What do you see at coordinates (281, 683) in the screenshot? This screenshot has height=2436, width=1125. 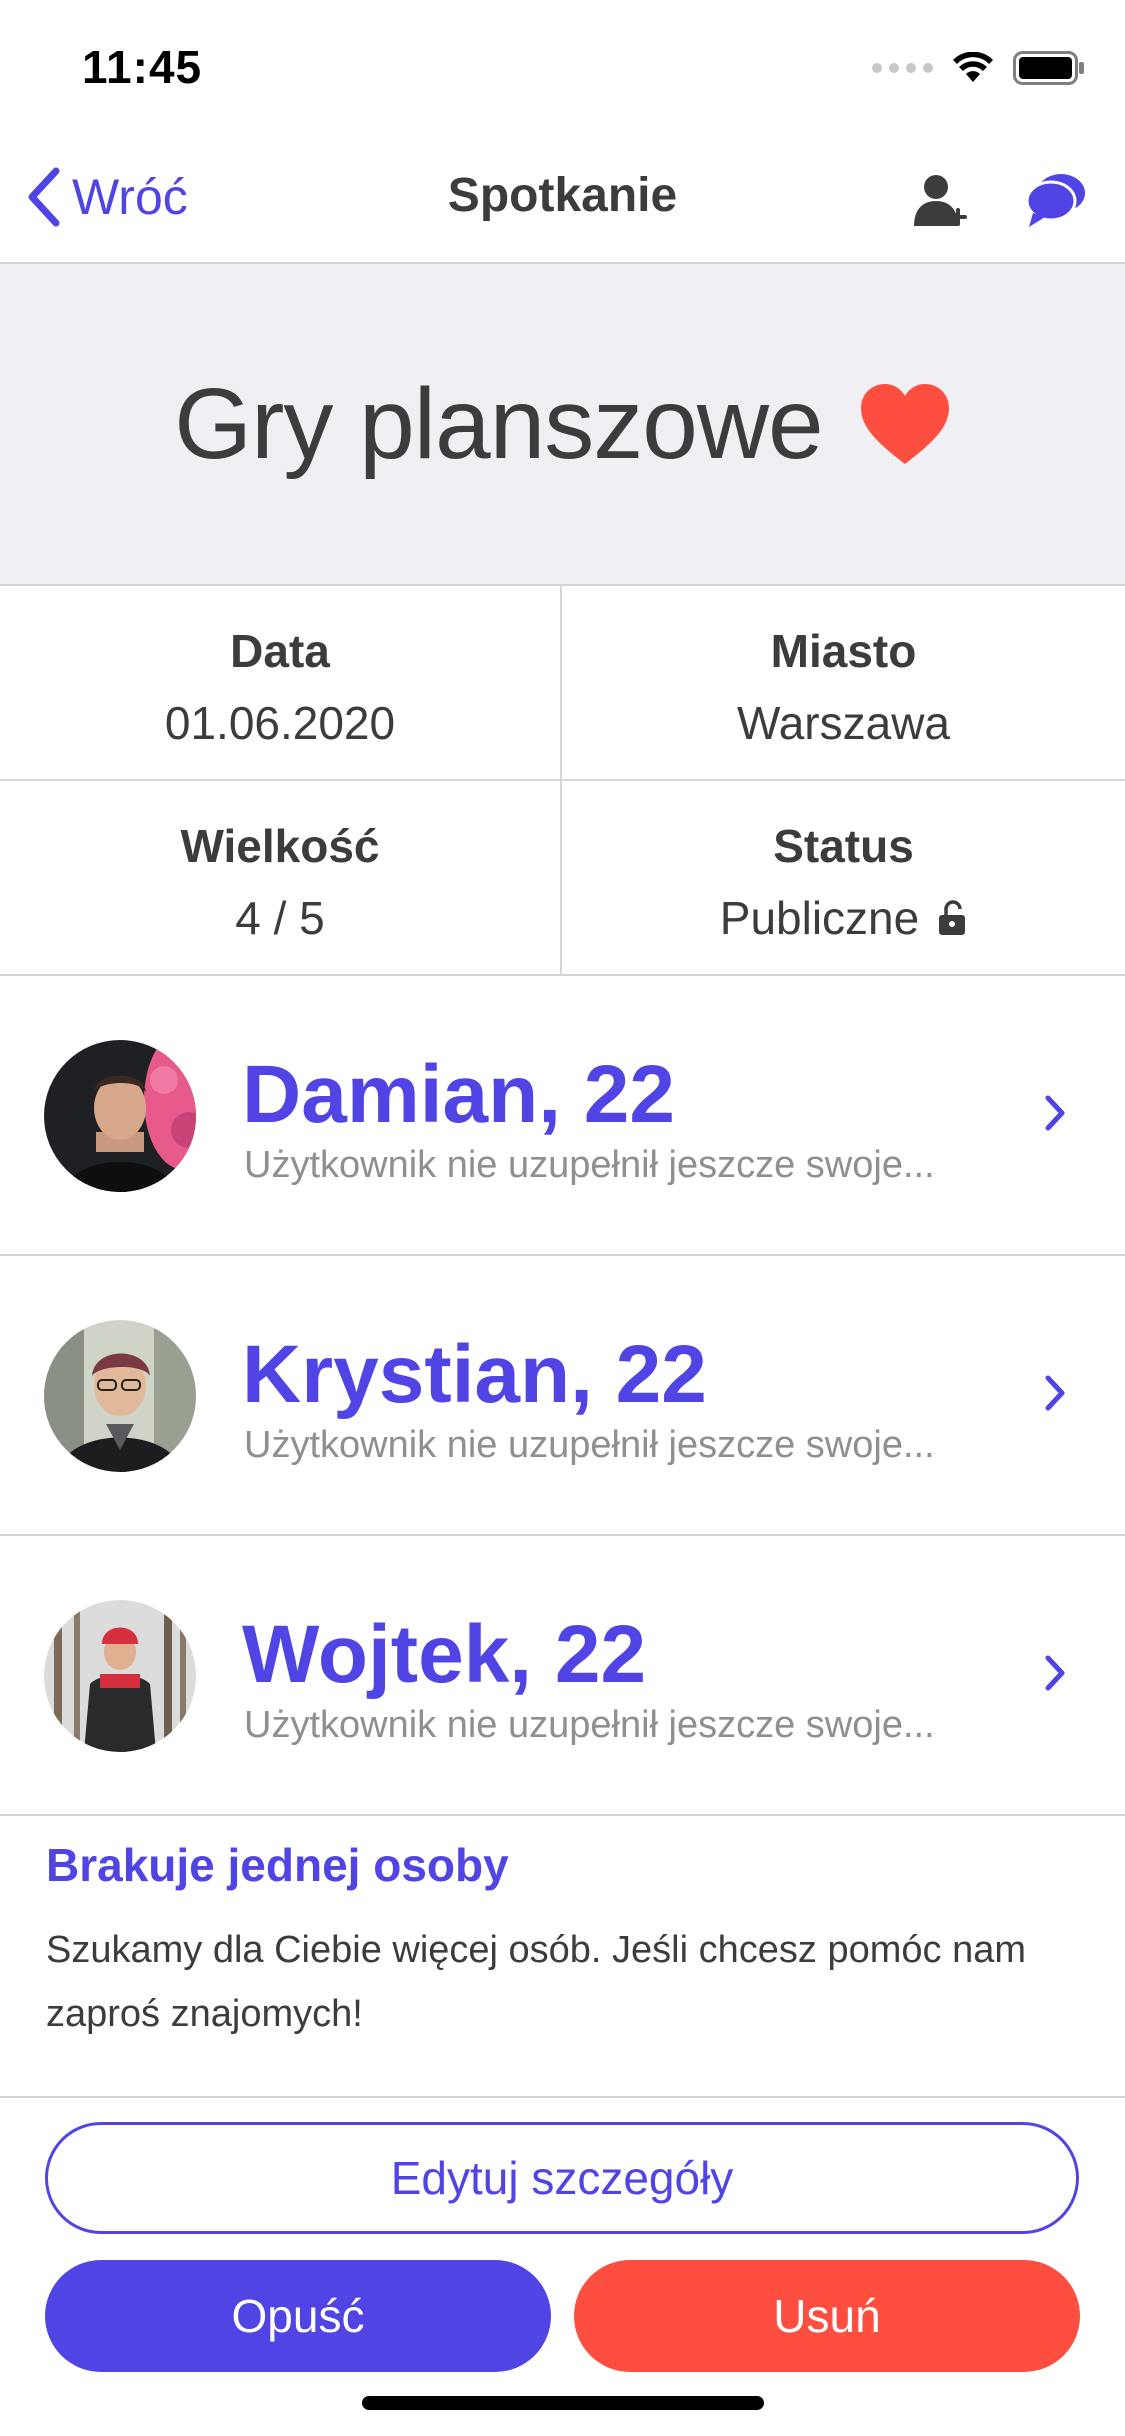 I see `info-date: Data 01.06.2020` at bounding box center [281, 683].